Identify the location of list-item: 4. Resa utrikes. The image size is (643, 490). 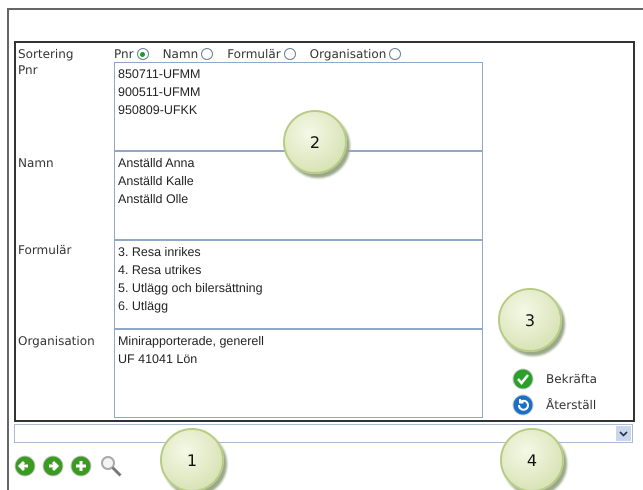
(298, 270).